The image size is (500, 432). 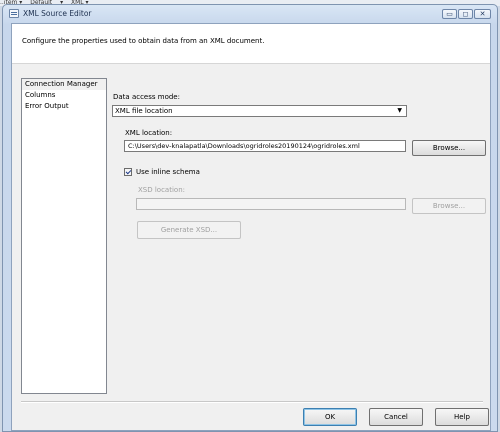 What do you see at coordinates (449, 14) in the screenshot?
I see `minimize-button: ▭` at bounding box center [449, 14].